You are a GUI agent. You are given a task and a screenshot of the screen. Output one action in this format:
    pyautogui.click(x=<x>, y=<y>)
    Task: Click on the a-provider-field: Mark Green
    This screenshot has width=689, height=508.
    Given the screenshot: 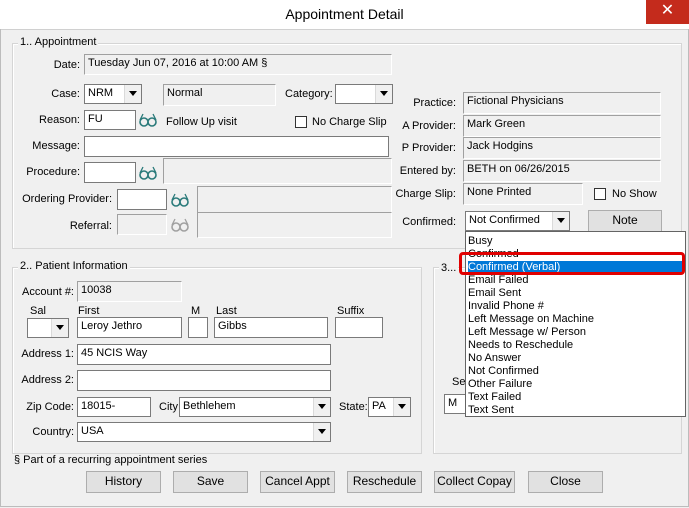 What is the action you would take?
    pyautogui.click(x=562, y=126)
    